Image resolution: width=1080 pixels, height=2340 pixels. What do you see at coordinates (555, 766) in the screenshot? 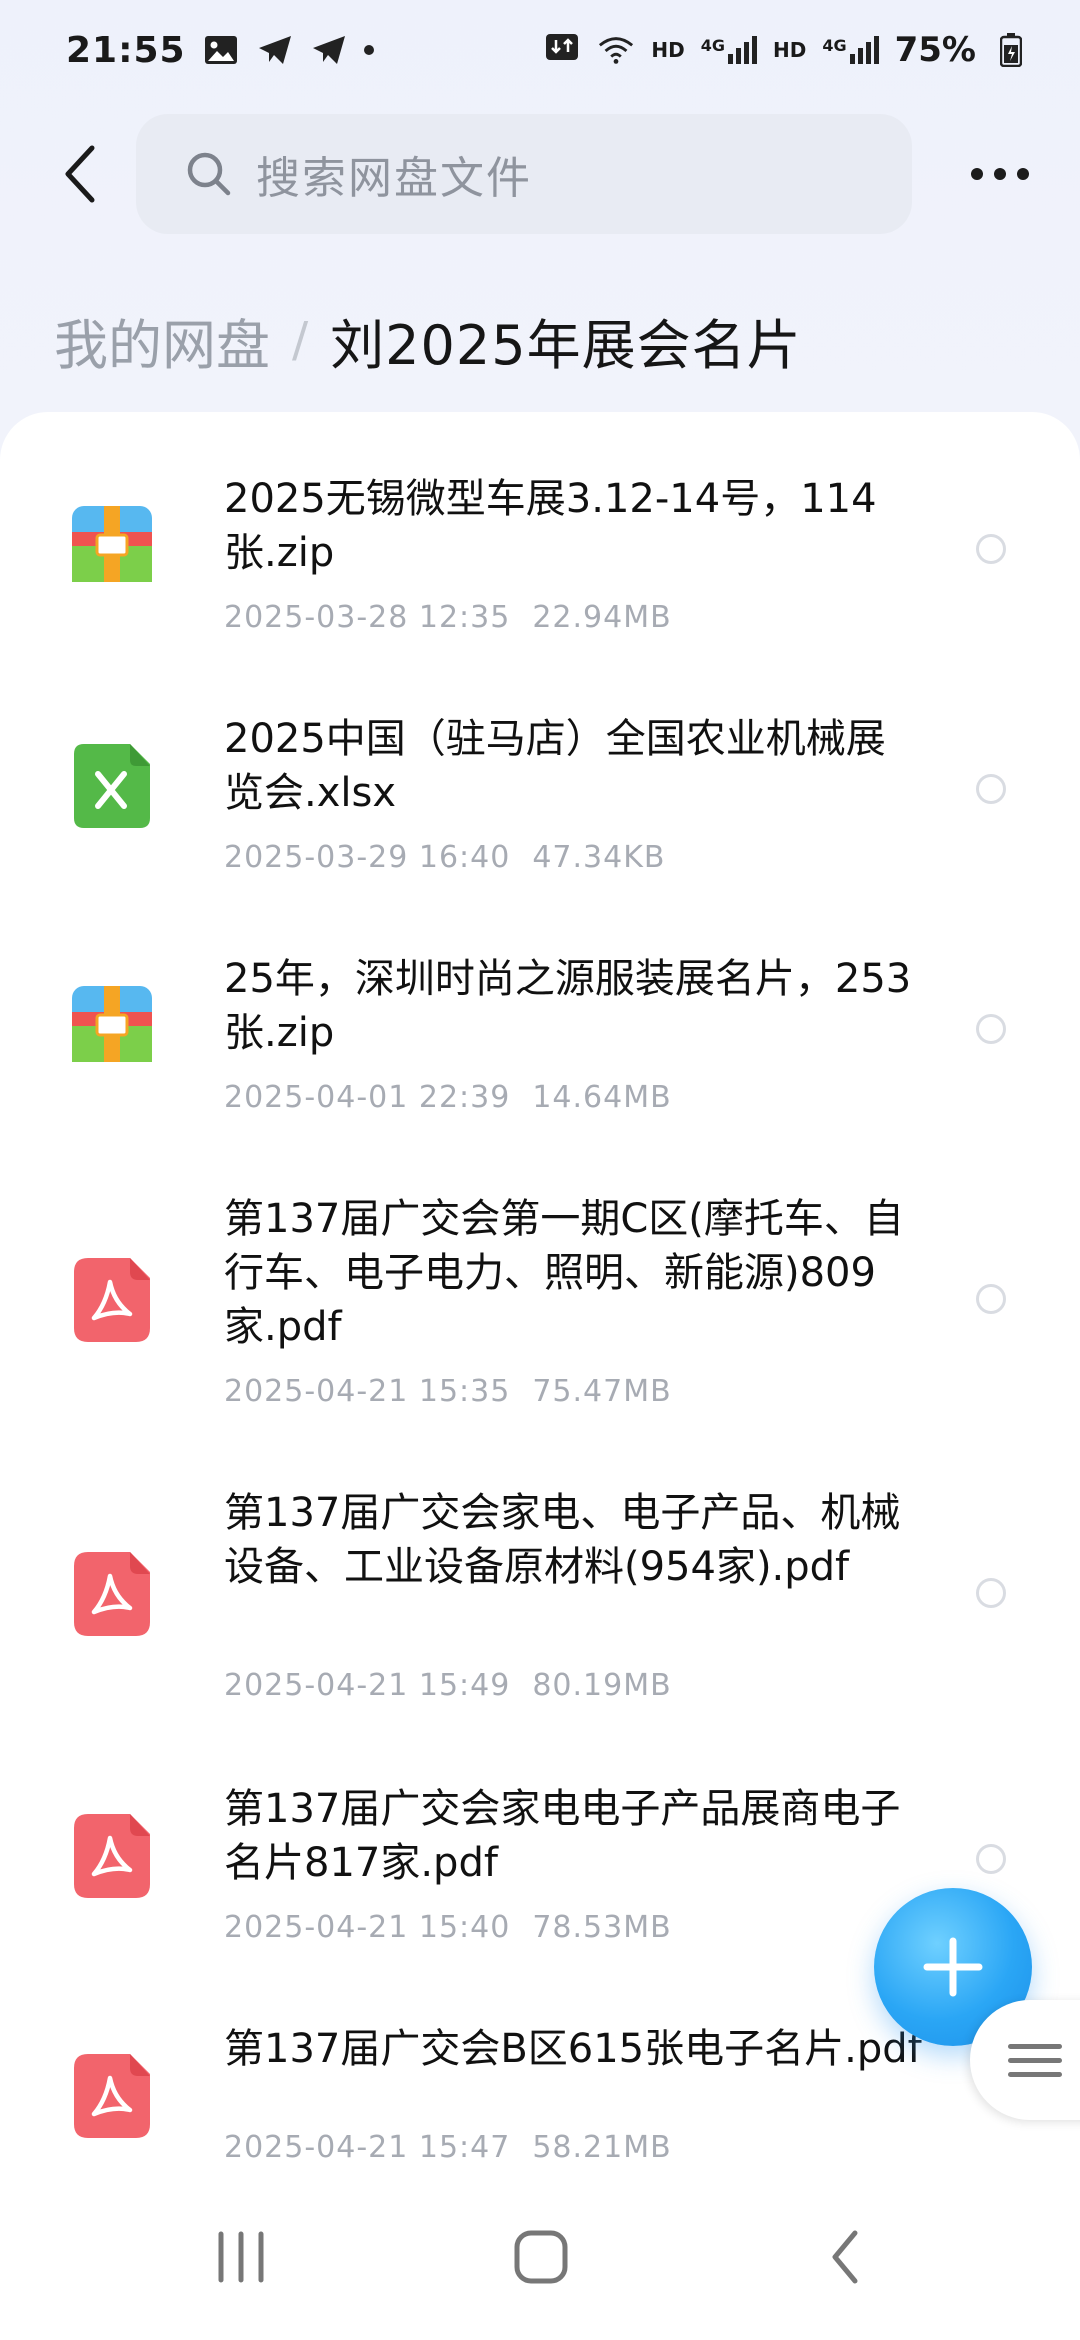
I see `file-name: 2025中国（驻马店）全国农业机械展览会.xlsx` at bounding box center [555, 766].